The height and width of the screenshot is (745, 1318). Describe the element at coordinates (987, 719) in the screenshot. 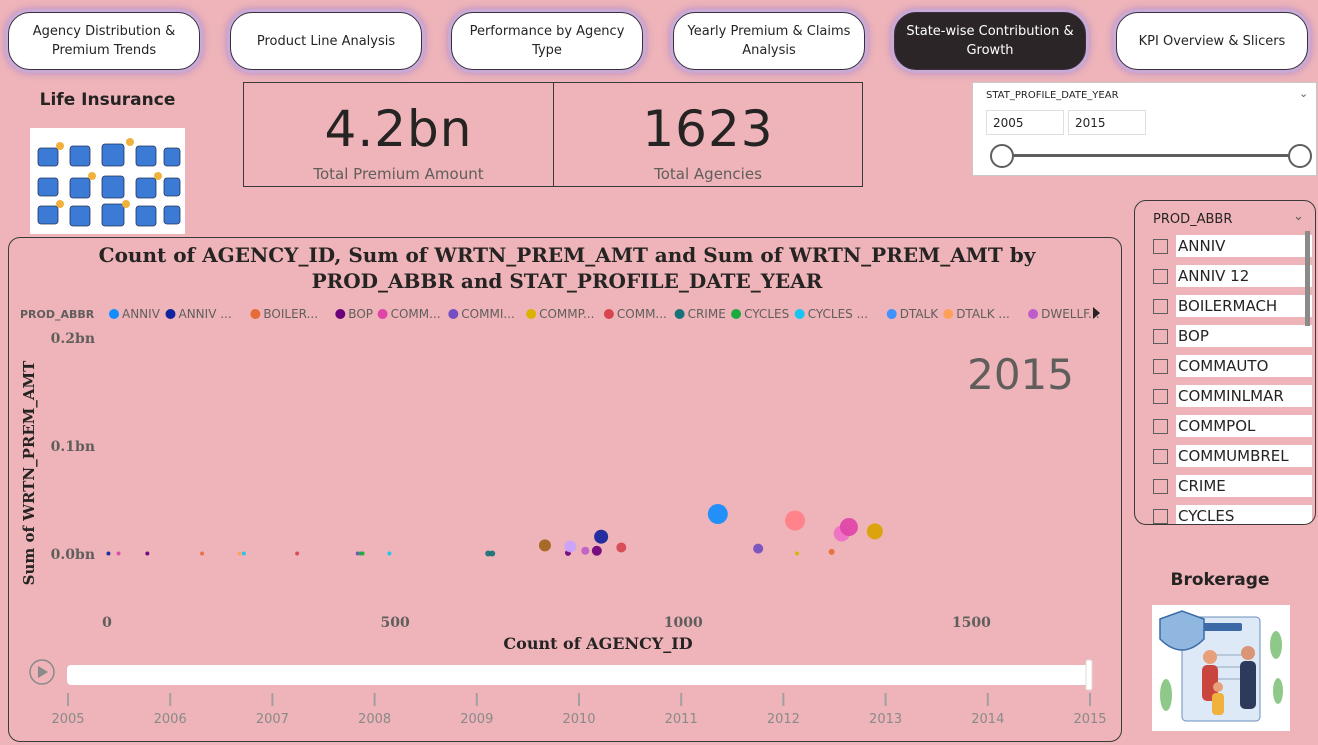

I see `timeline-year-label: 2014` at that location.